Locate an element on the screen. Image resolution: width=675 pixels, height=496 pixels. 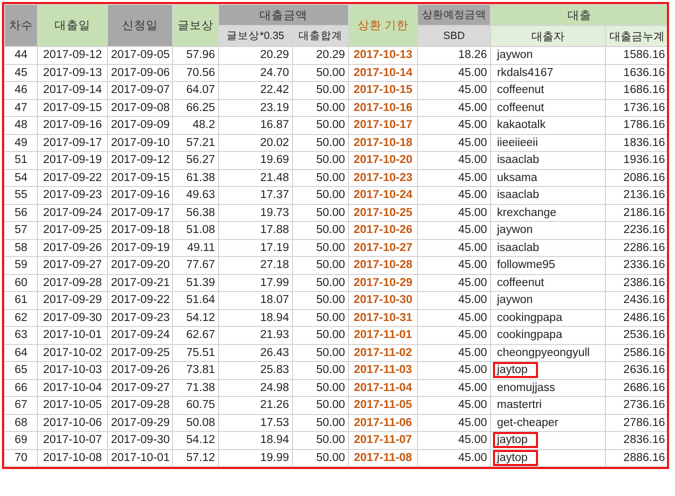
table-cell: 2017-10-06 is located at coordinates (73, 423).